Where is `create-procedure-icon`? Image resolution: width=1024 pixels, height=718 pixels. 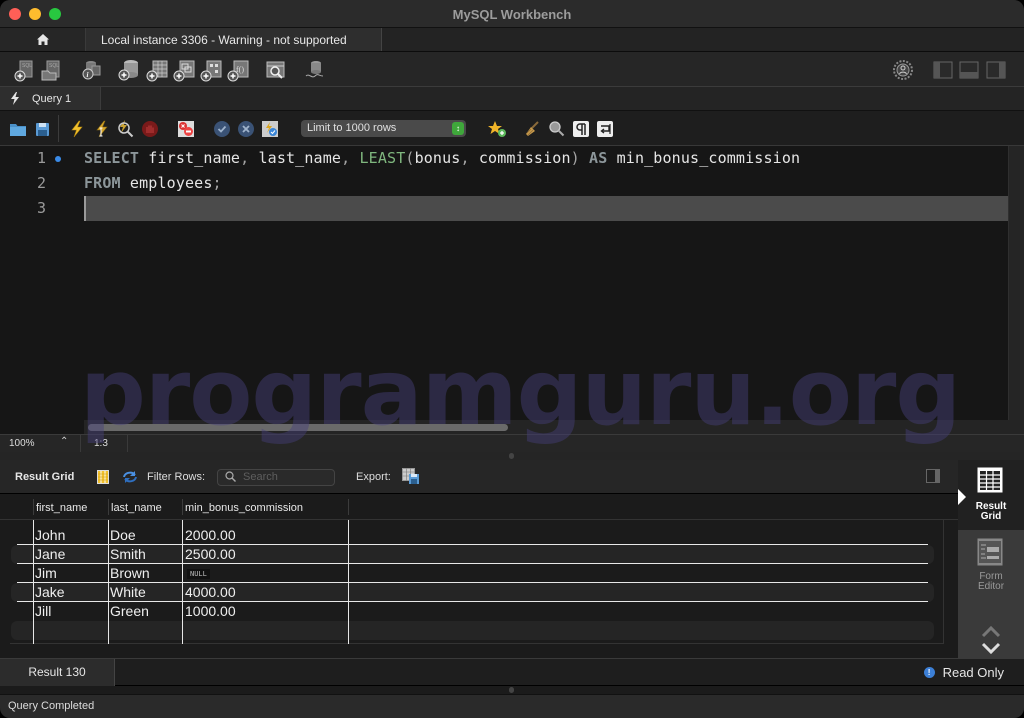
create-procedure-icon is located at coordinates (211, 70).